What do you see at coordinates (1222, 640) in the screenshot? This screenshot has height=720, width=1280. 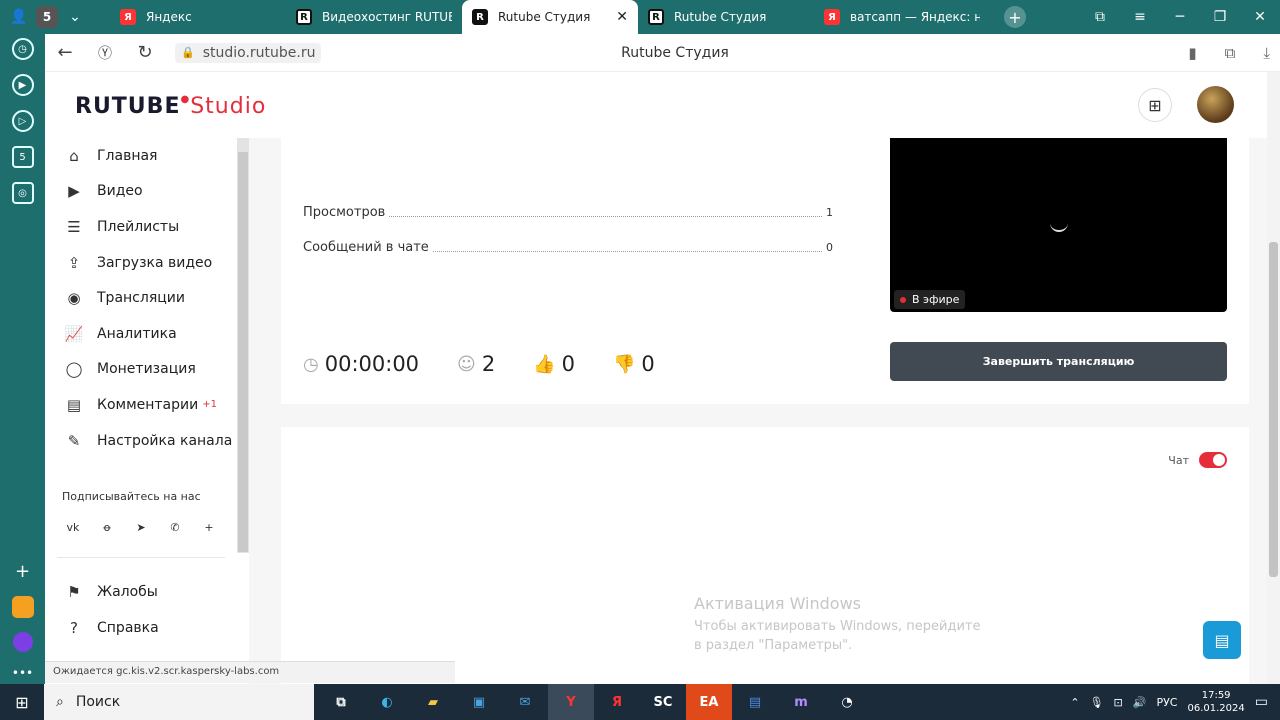 I see `chat-bubble-button: ▤` at bounding box center [1222, 640].